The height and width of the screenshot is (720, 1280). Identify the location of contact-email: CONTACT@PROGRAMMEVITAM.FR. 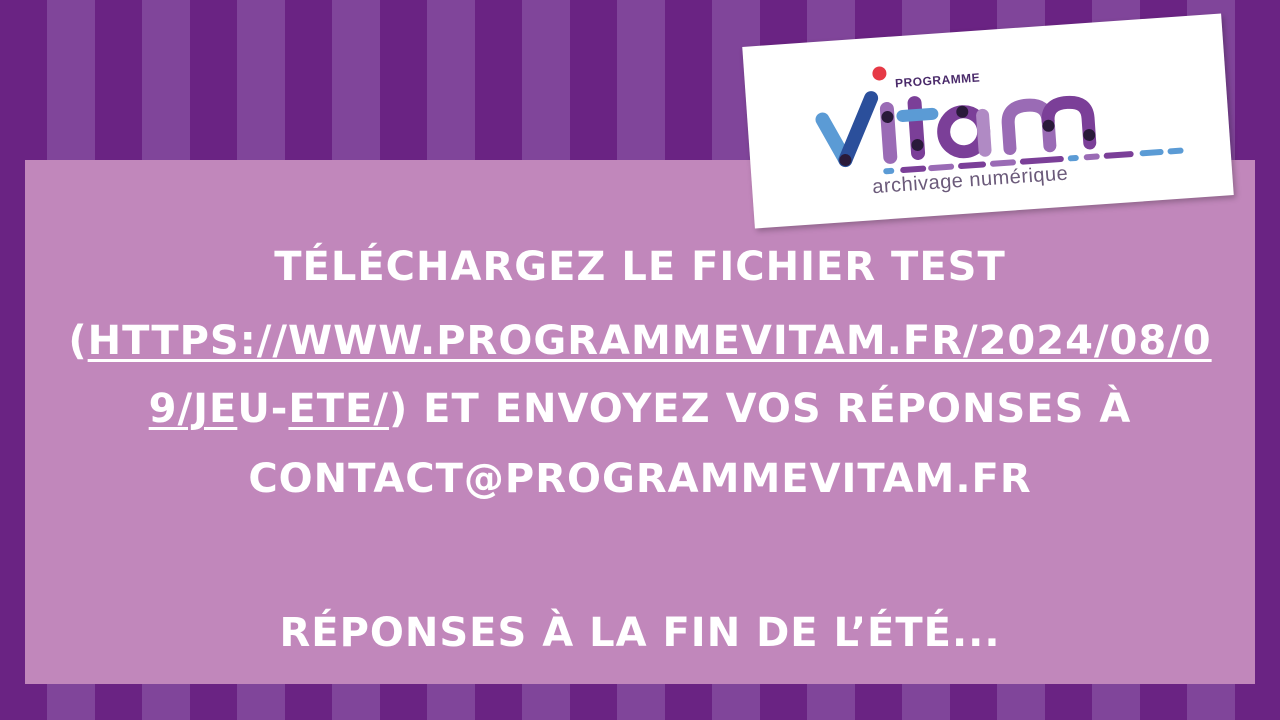
(640, 479).